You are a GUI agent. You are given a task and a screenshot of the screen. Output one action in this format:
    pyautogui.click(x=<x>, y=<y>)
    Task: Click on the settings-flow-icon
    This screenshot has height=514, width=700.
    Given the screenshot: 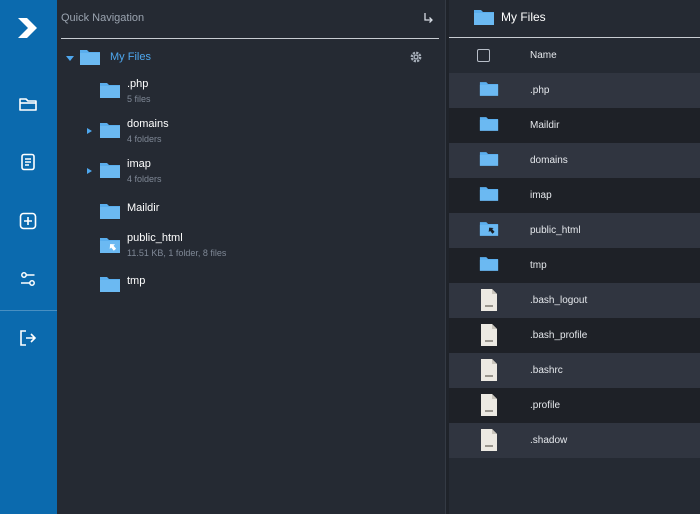 What is the action you would take?
    pyautogui.click(x=28, y=279)
    